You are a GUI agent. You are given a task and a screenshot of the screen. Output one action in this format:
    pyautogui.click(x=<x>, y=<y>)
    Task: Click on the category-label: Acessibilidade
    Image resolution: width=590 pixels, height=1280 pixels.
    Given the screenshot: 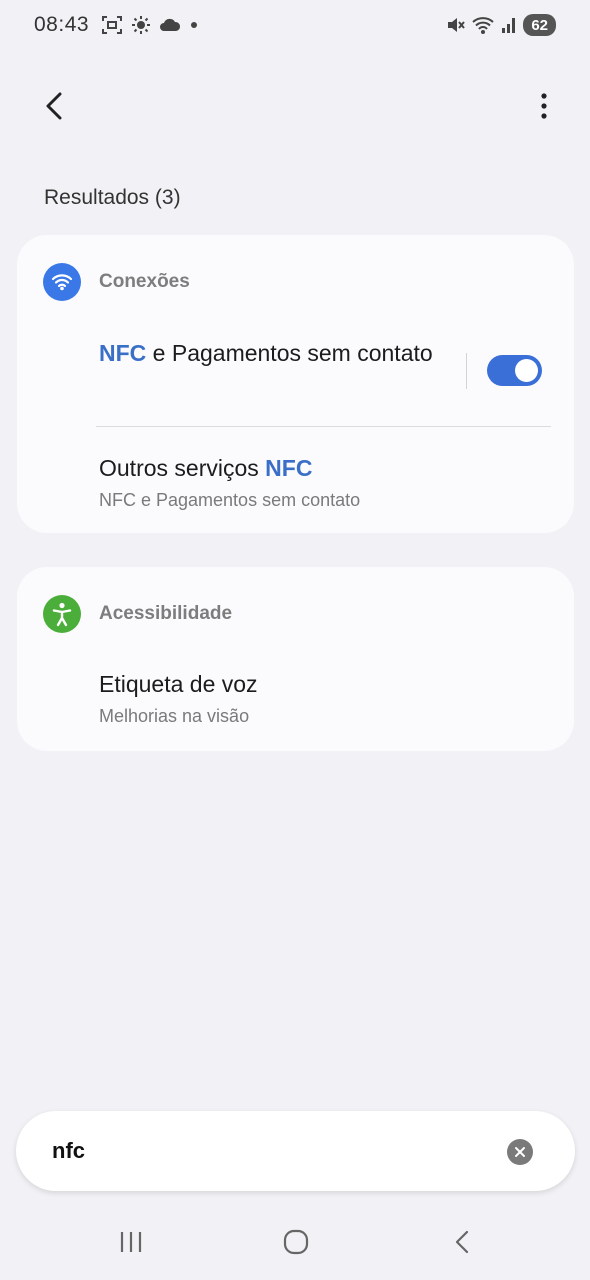 What is the action you would take?
    pyautogui.click(x=166, y=613)
    